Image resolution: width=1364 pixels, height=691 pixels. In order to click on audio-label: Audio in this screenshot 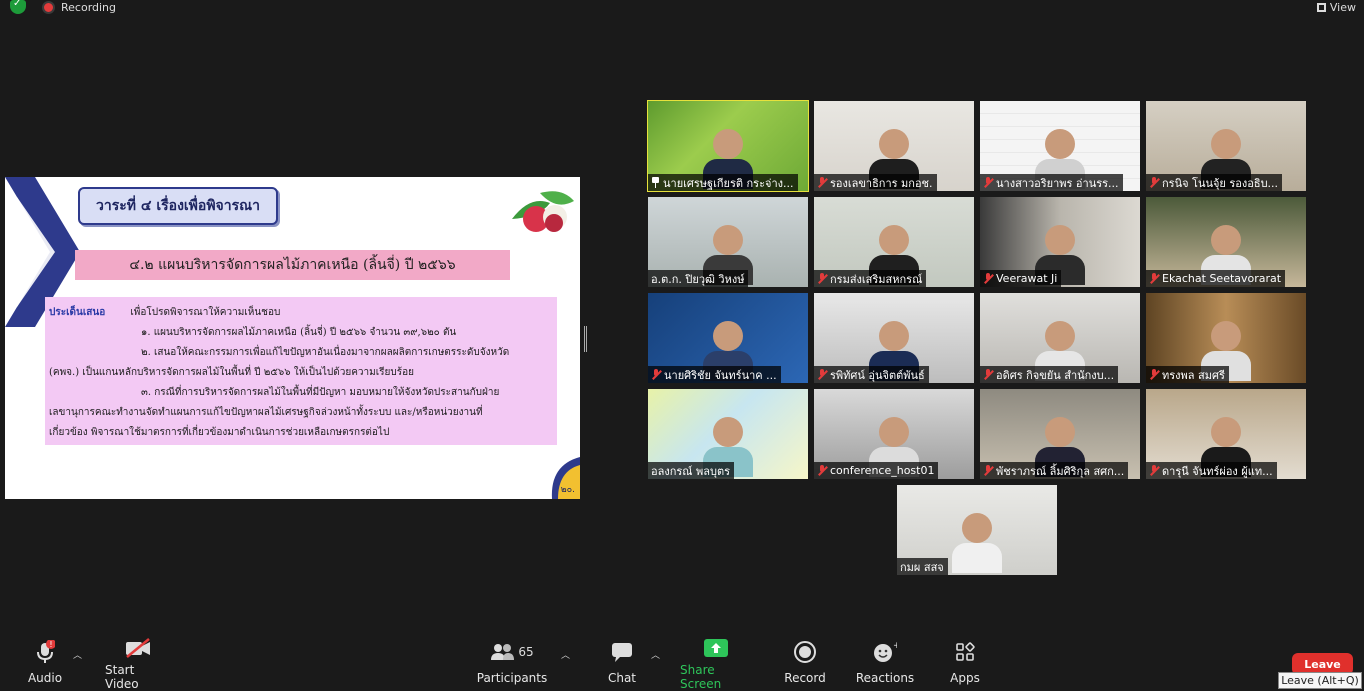, I will do `click(45, 678)`.